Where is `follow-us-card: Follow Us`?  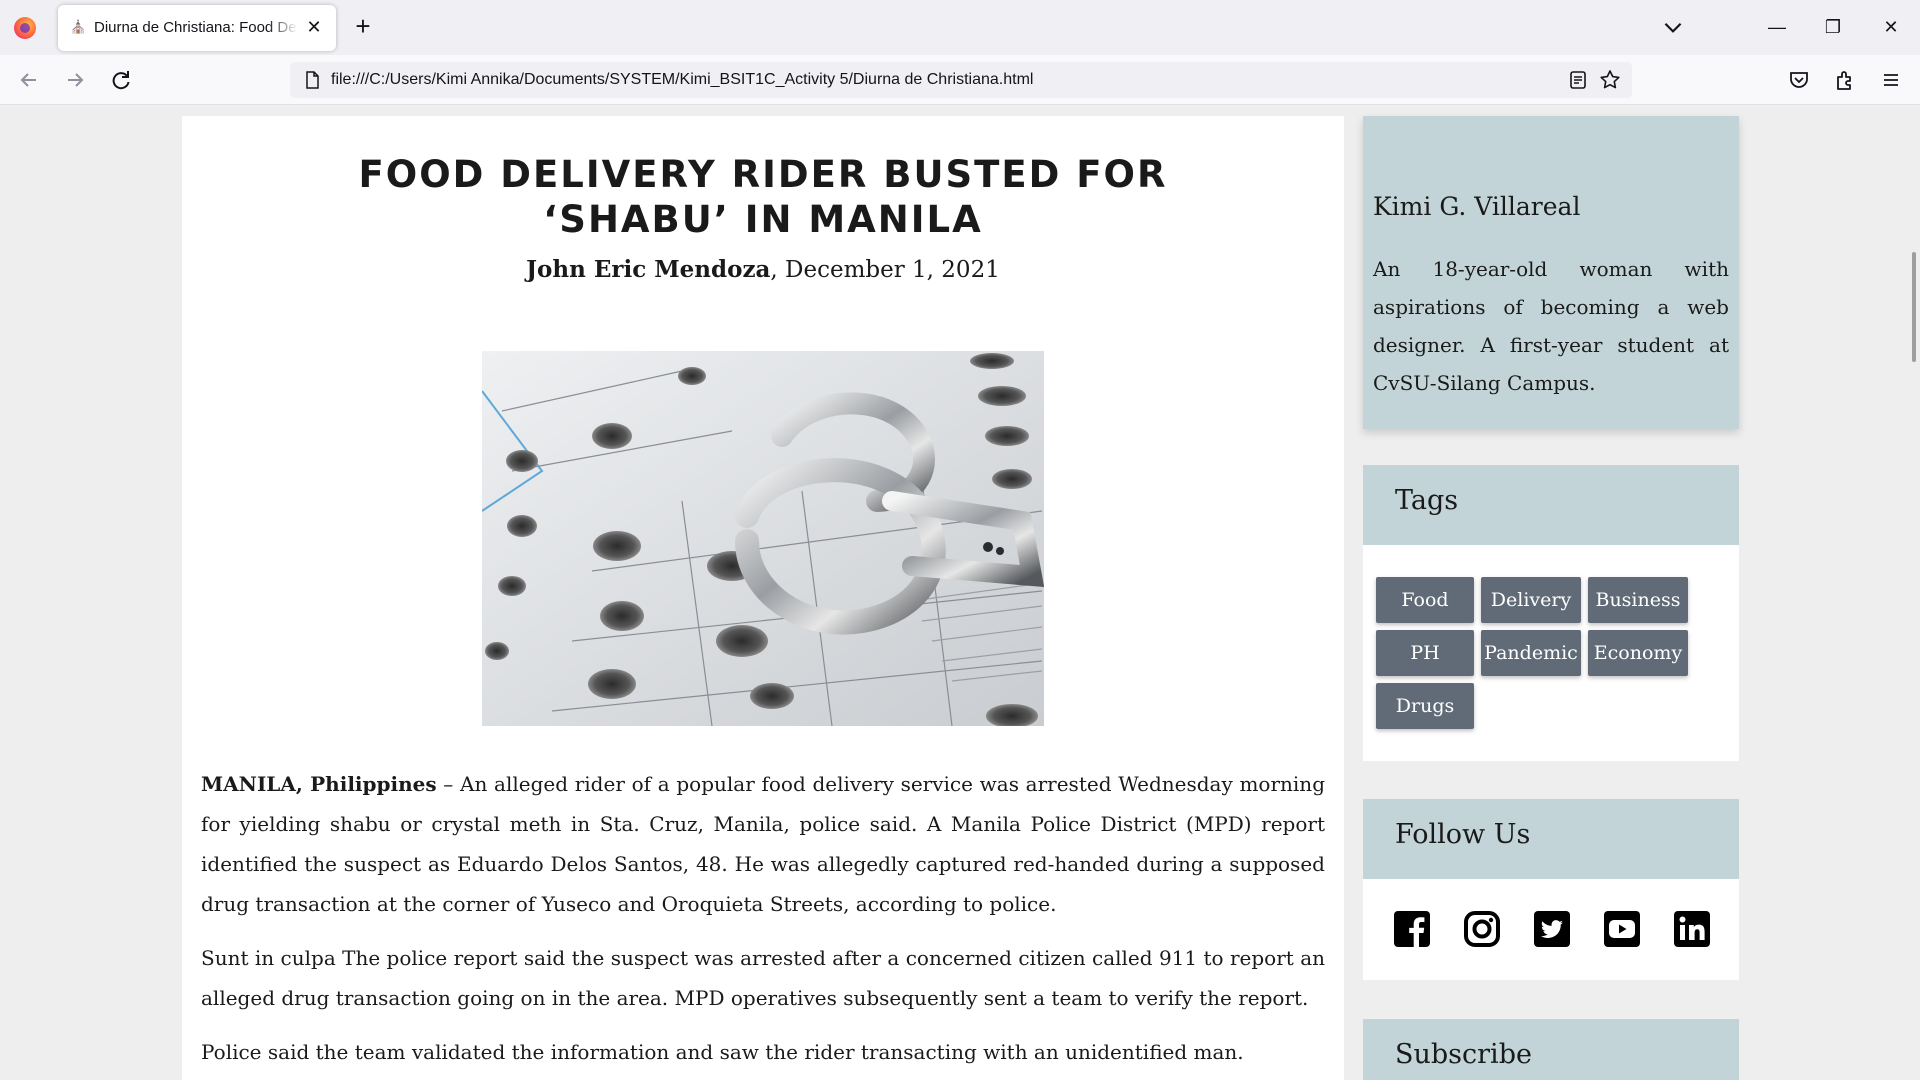 follow-us-card: Follow Us is located at coordinates (1551, 889).